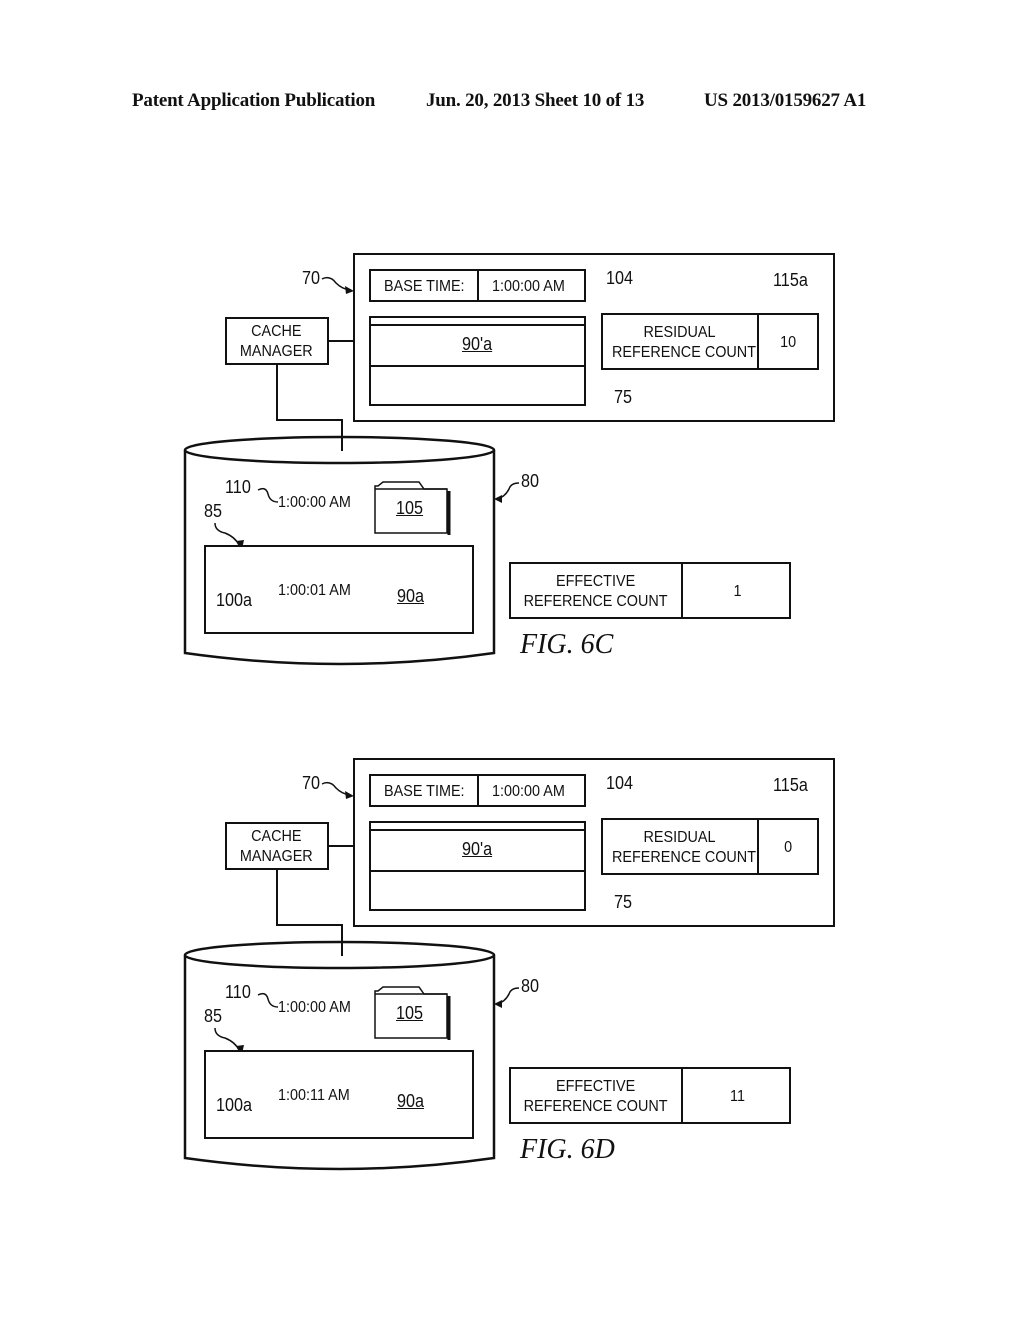 This screenshot has height=1320, width=1024. I want to click on residual-value: 10, so click(788, 342).